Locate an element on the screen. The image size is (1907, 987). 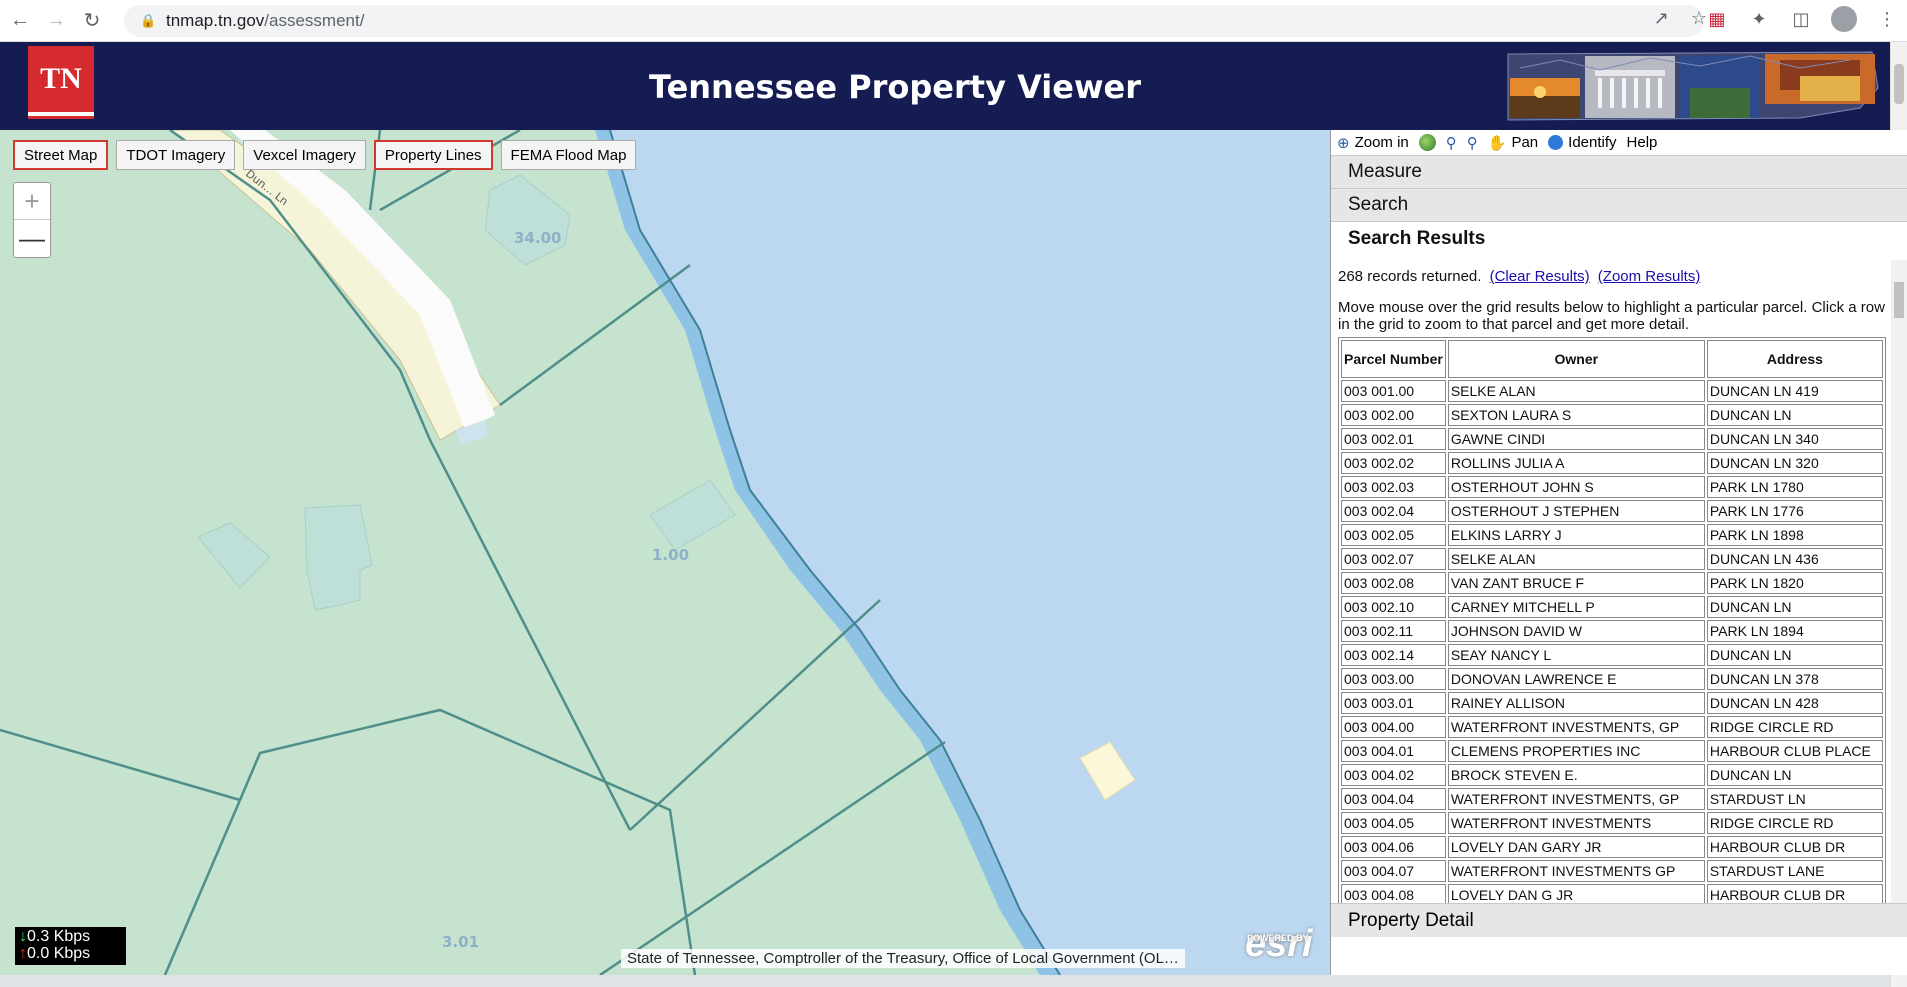
table-row: 003 003.01 RAINEY ALLISON DUNCAN LN 428 is located at coordinates (1612, 703).